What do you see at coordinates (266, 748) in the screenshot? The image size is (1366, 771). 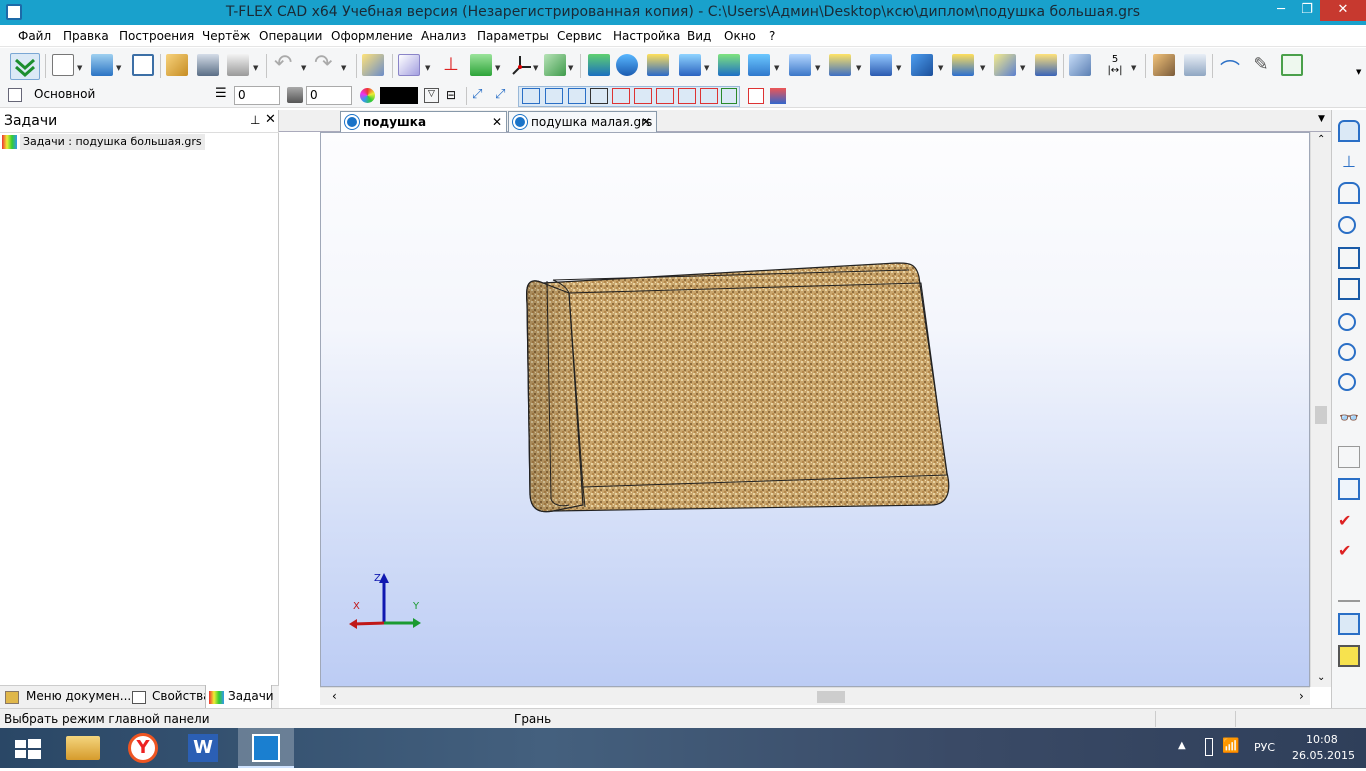 I see `tflex-taskbar-icon` at bounding box center [266, 748].